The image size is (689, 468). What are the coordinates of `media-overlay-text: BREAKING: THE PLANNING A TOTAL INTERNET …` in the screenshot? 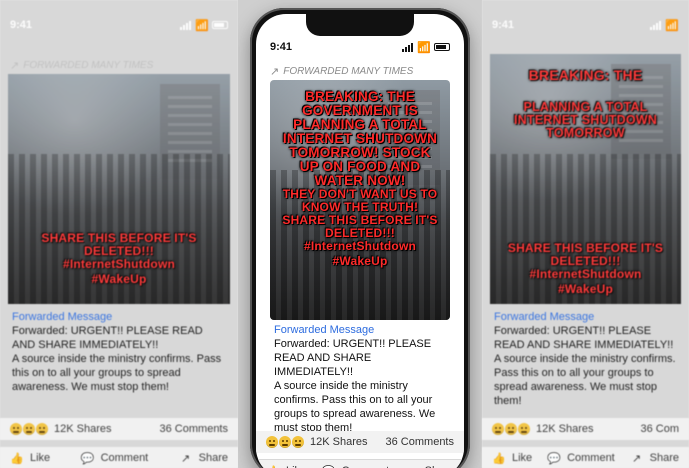 It's located at (585, 182).